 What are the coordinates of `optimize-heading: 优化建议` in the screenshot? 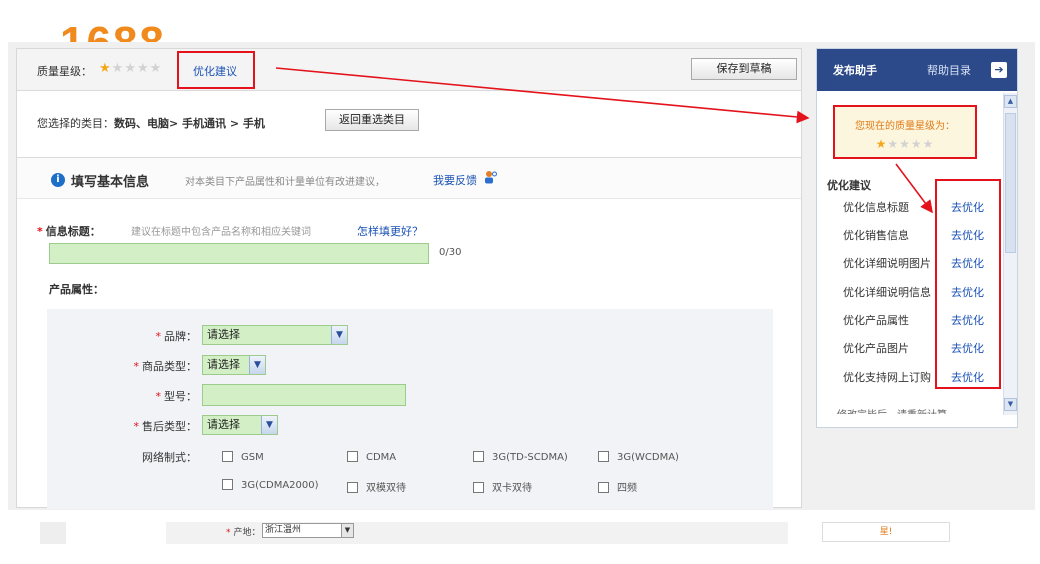 It's located at (849, 185).